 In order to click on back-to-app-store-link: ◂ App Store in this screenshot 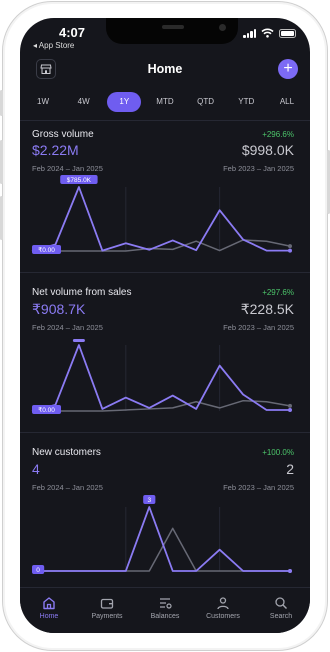, I will do `click(53, 45)`.